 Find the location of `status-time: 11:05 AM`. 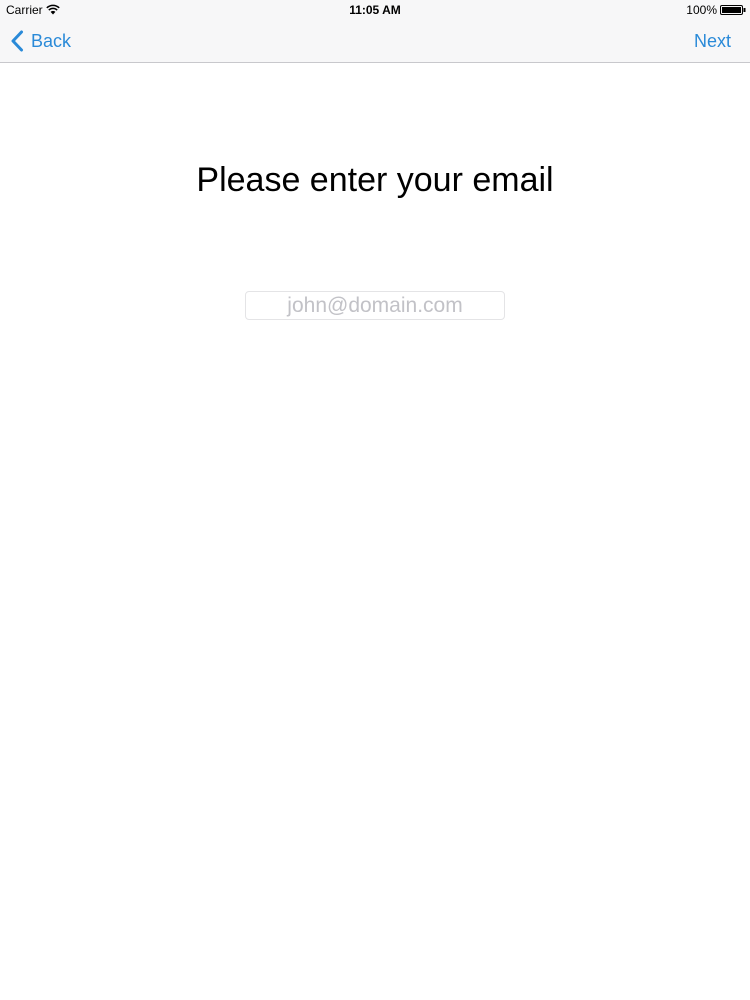

status-time: 11:05 AM is located at coordinates (375, 10).